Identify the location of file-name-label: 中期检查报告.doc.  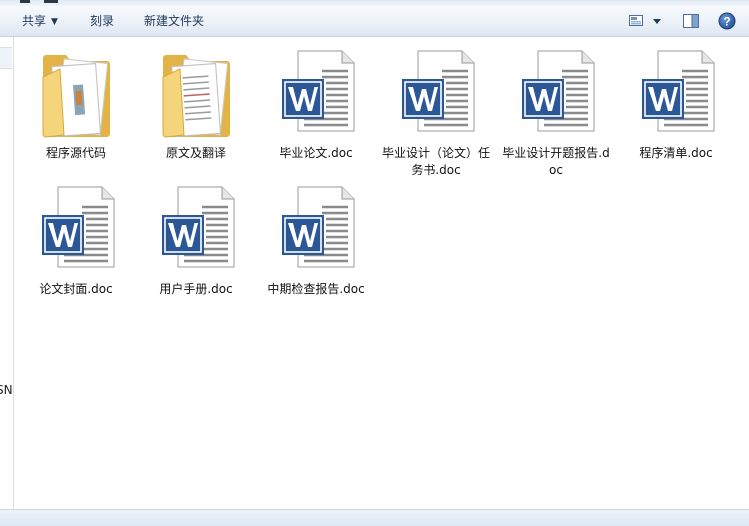
(316, 289).